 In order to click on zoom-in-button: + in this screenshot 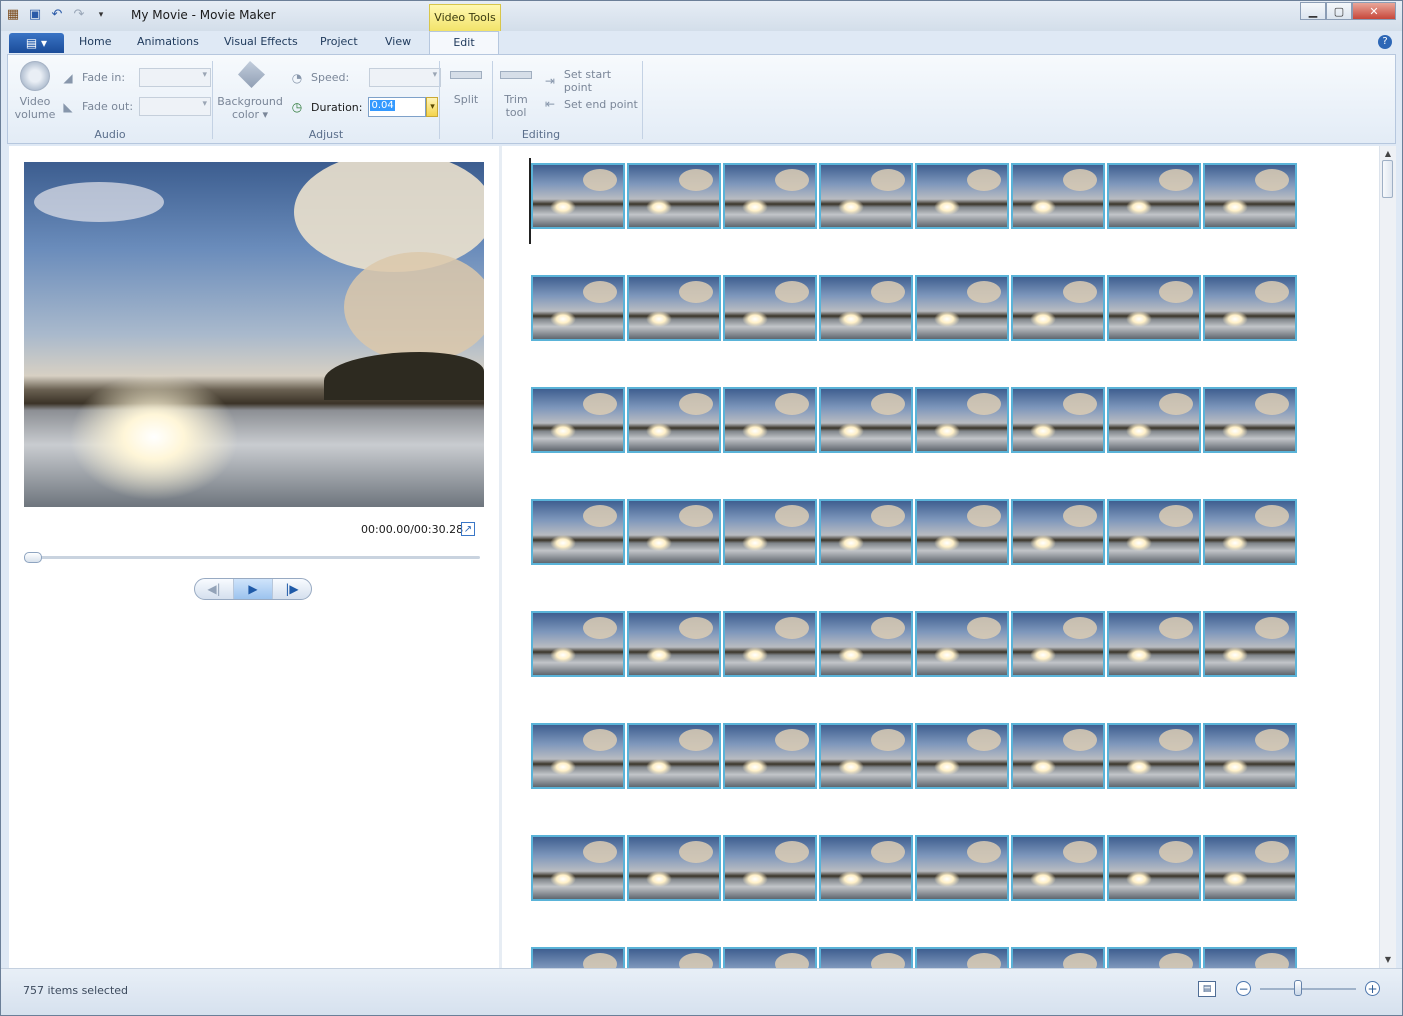, I will do `click(1372, 988)`.